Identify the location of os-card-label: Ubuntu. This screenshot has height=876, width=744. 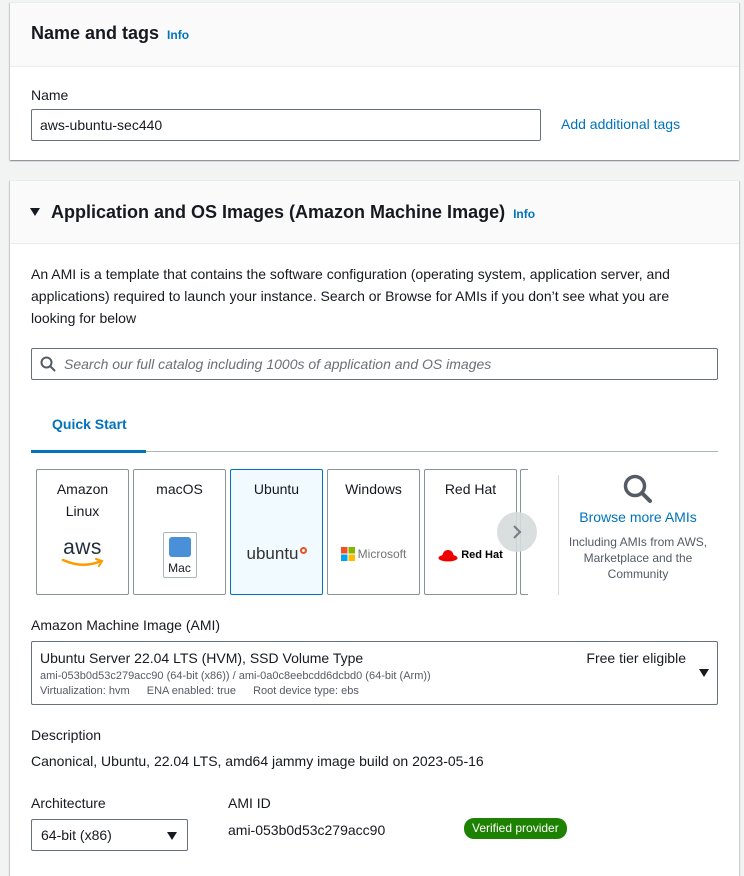
(276, 489).